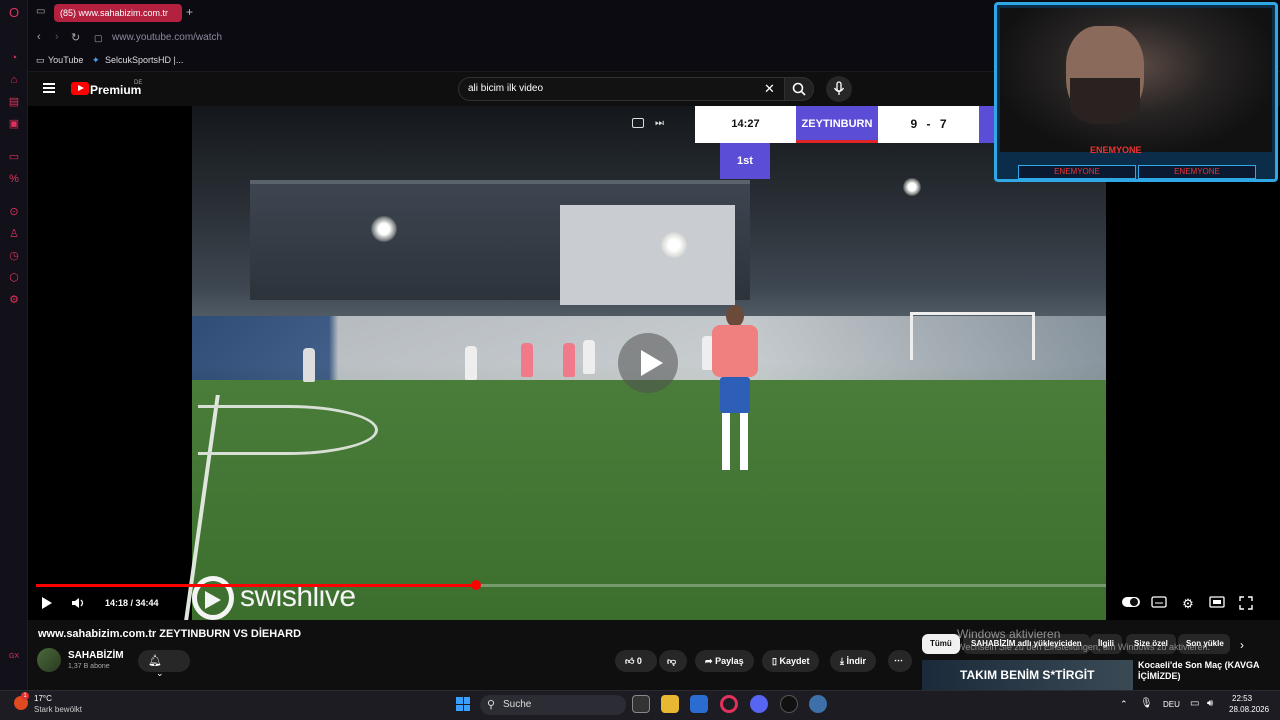 The width and height of the screenshot is (1280, 720). Describe the element at coordinates (648, 363) in the screenshot. I see `play-overlay-icon` at that location.